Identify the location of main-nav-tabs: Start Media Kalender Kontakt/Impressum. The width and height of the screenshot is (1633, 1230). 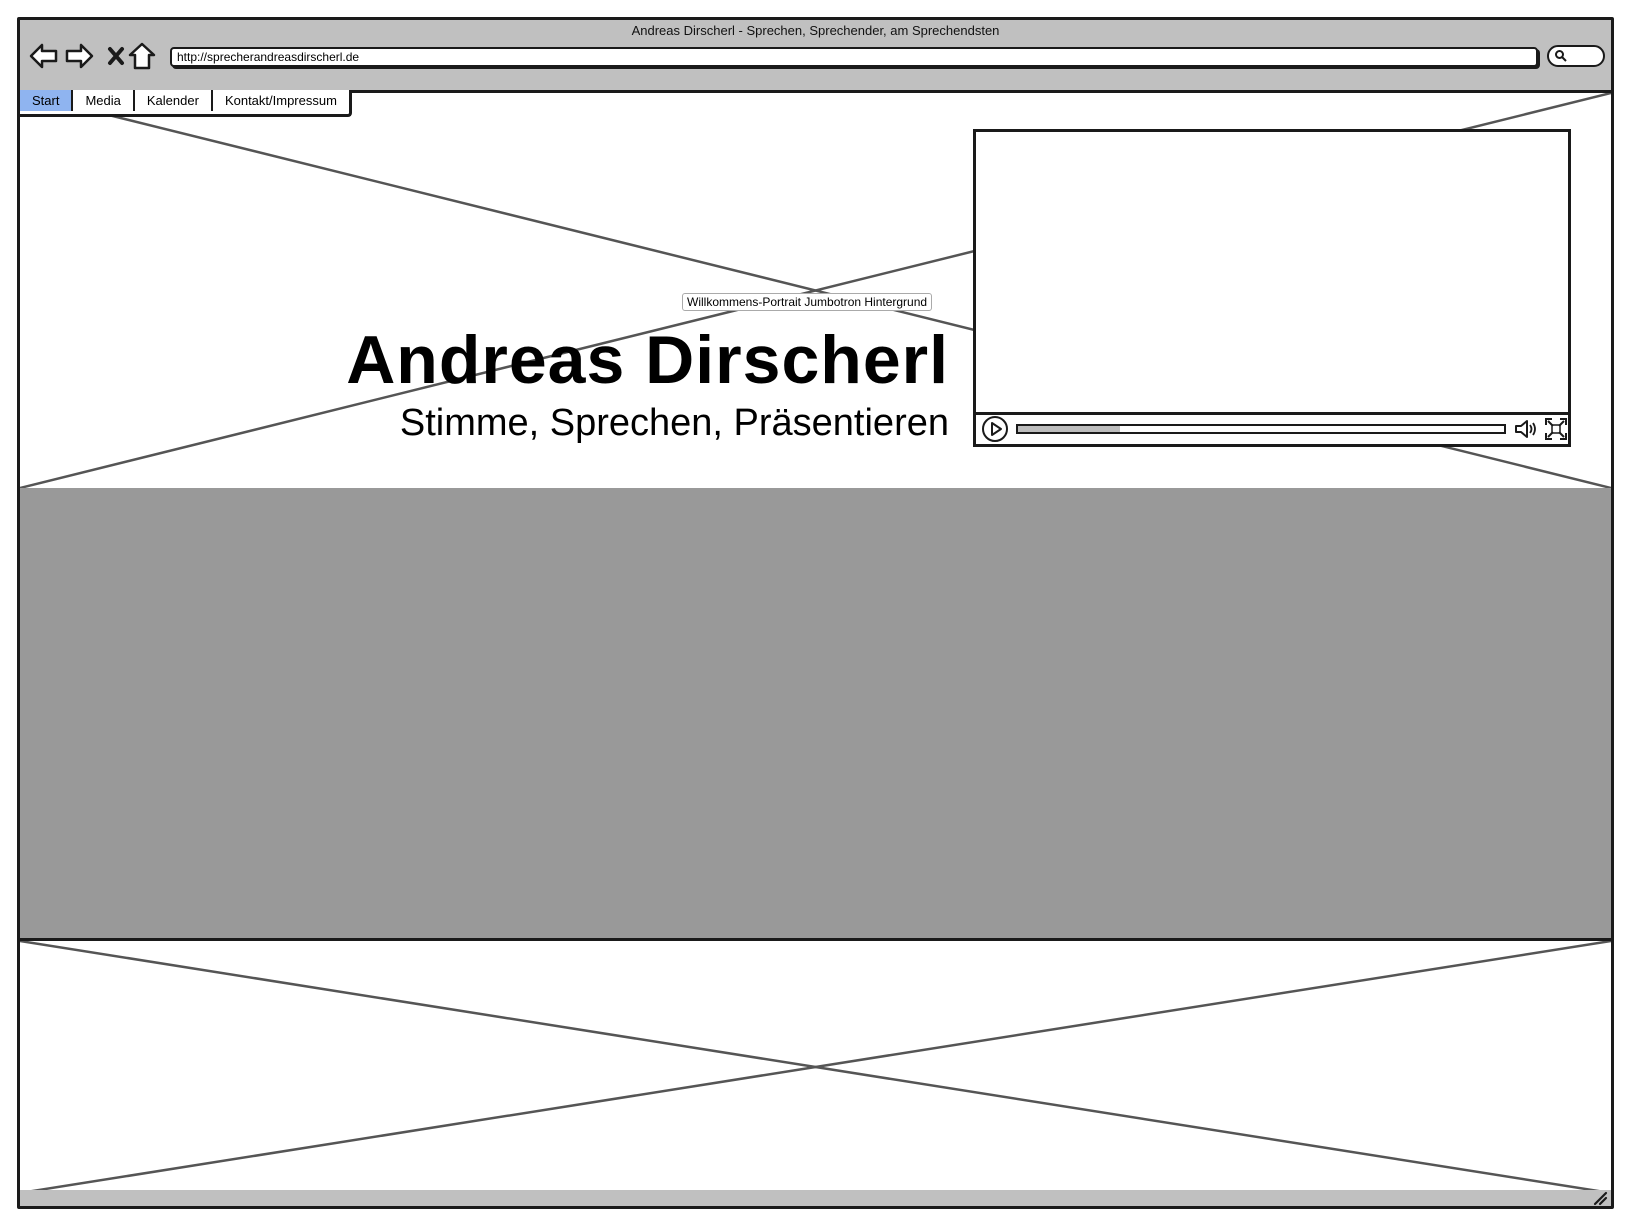
(186, 103).